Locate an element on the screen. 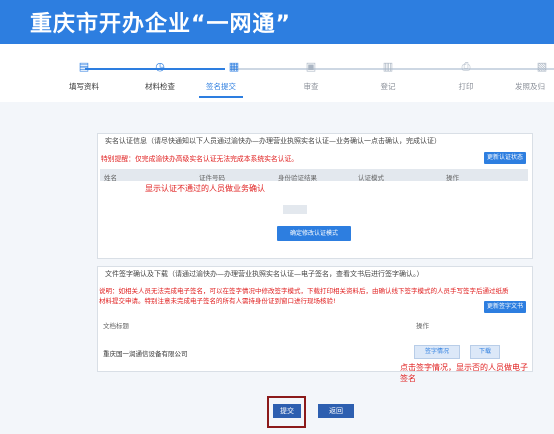 The width and height of the screenshot is (554, 434). col-verify-result: 身份验证结果 is located at coordinates (297, 178).